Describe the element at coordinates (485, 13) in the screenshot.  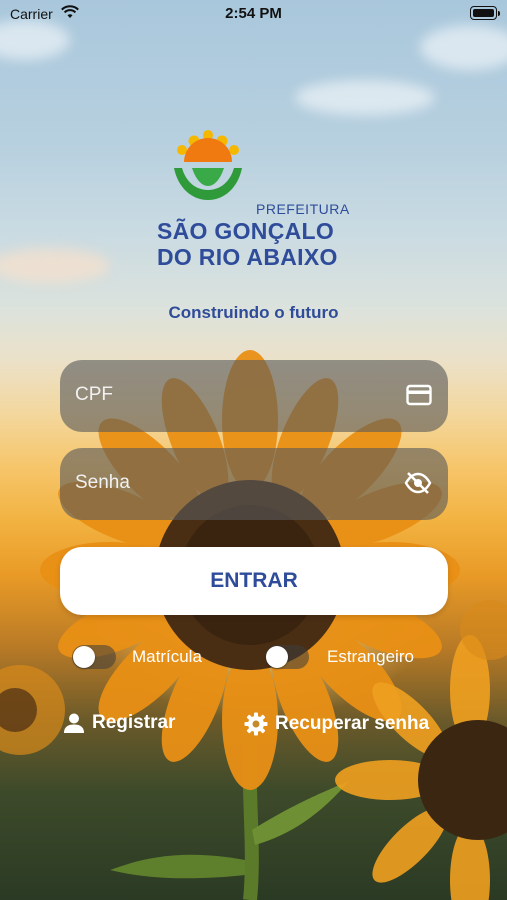
I see `battery-icon` at that location.